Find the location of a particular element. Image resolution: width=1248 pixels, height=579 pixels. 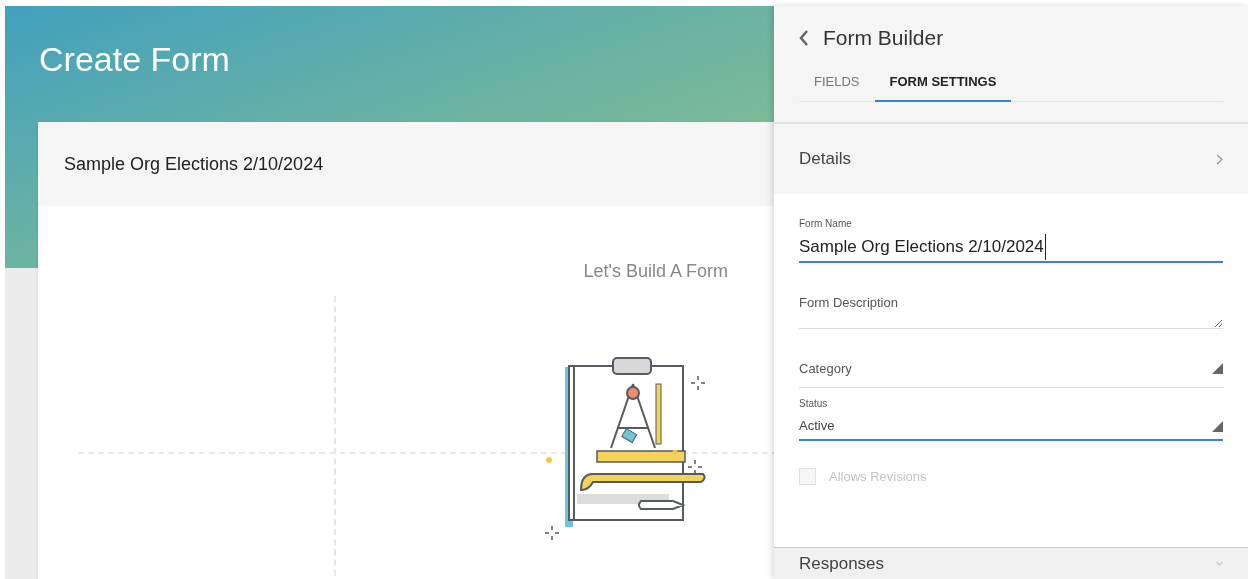

section-header: Details is located at coordinates (1011, 159).